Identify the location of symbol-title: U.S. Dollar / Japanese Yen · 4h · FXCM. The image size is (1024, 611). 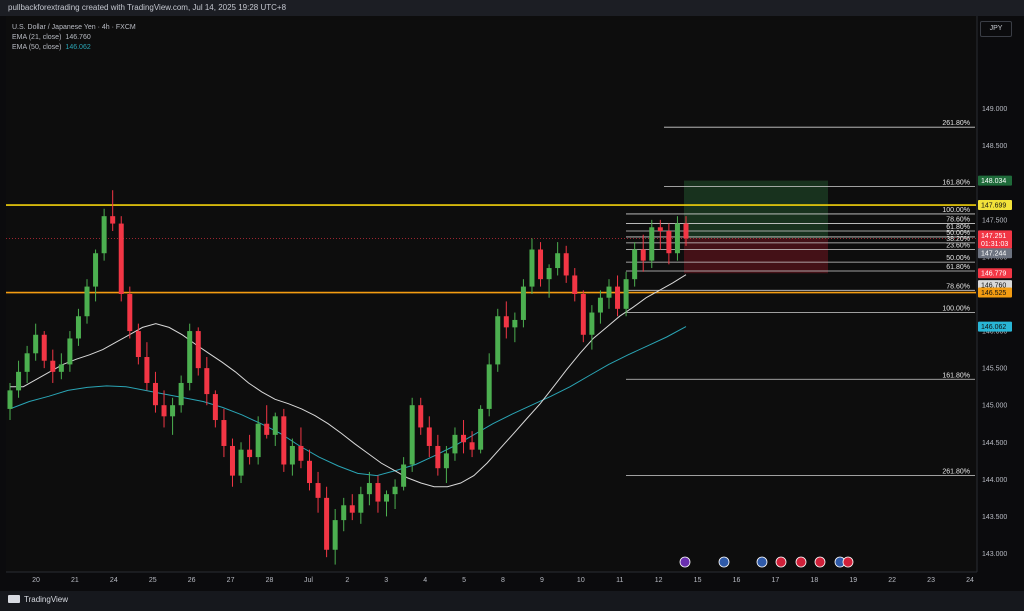
(74, 28).